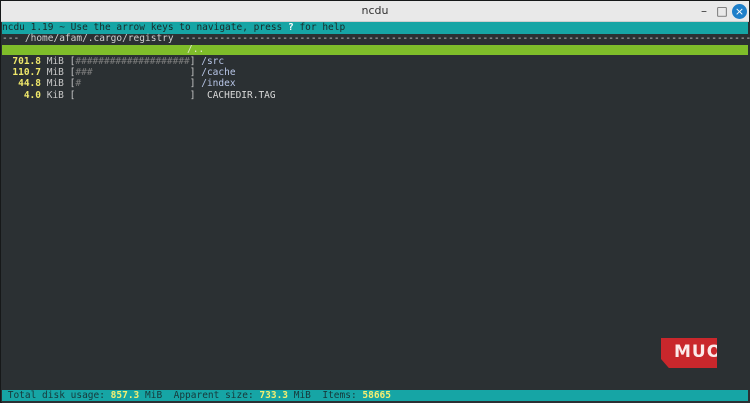 The image size is (750, 403). Describe the element at coordinates (216, 395) in the screenshot. I see `apparent-size-label: Apparent size:` at that location.